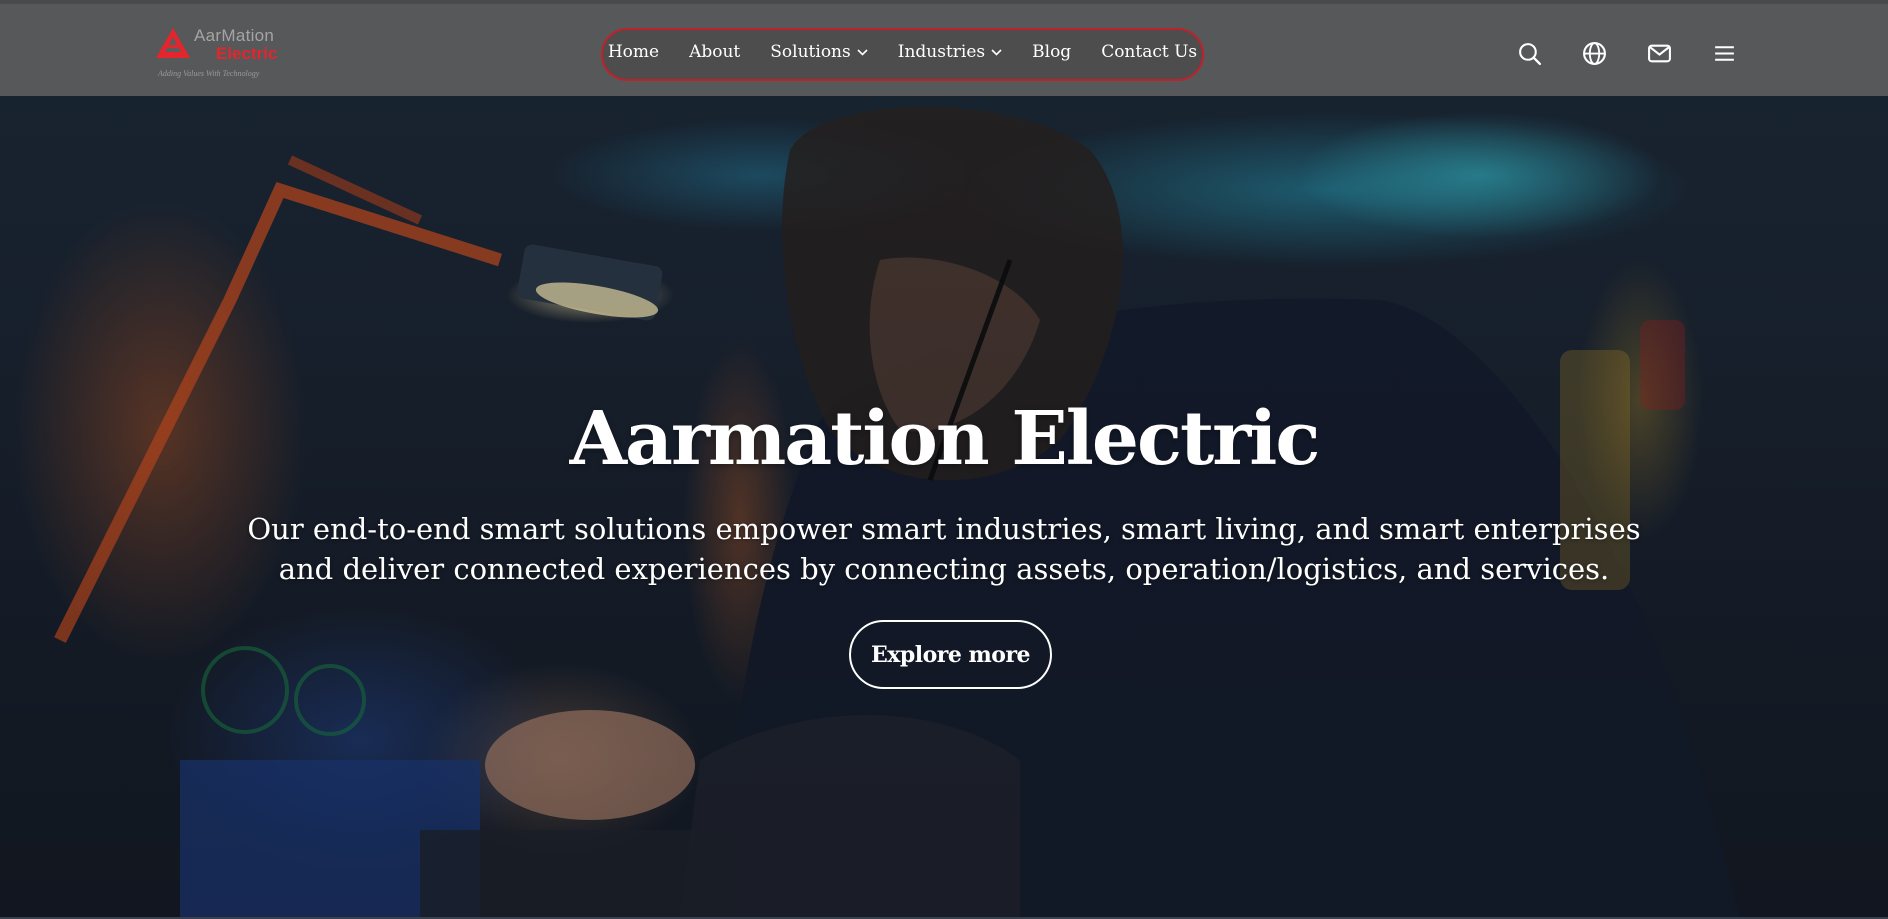 This screenshot has width=1888, height=919. What do you see at coordinates (810, 51) in the screenshot?
I see `nav-item-label: Solutions` at bounding box center [810, 51].